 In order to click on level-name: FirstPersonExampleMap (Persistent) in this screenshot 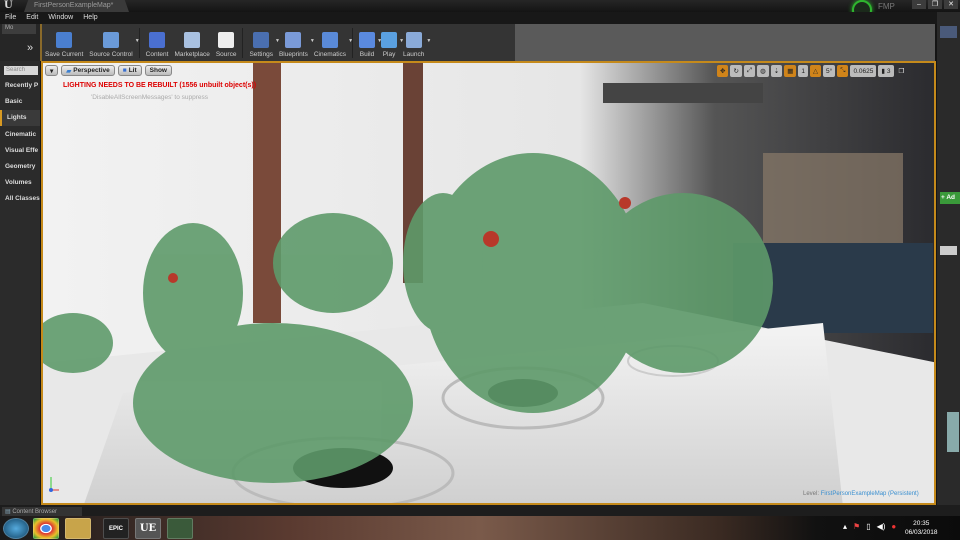, I will do `click(869, 494)`.